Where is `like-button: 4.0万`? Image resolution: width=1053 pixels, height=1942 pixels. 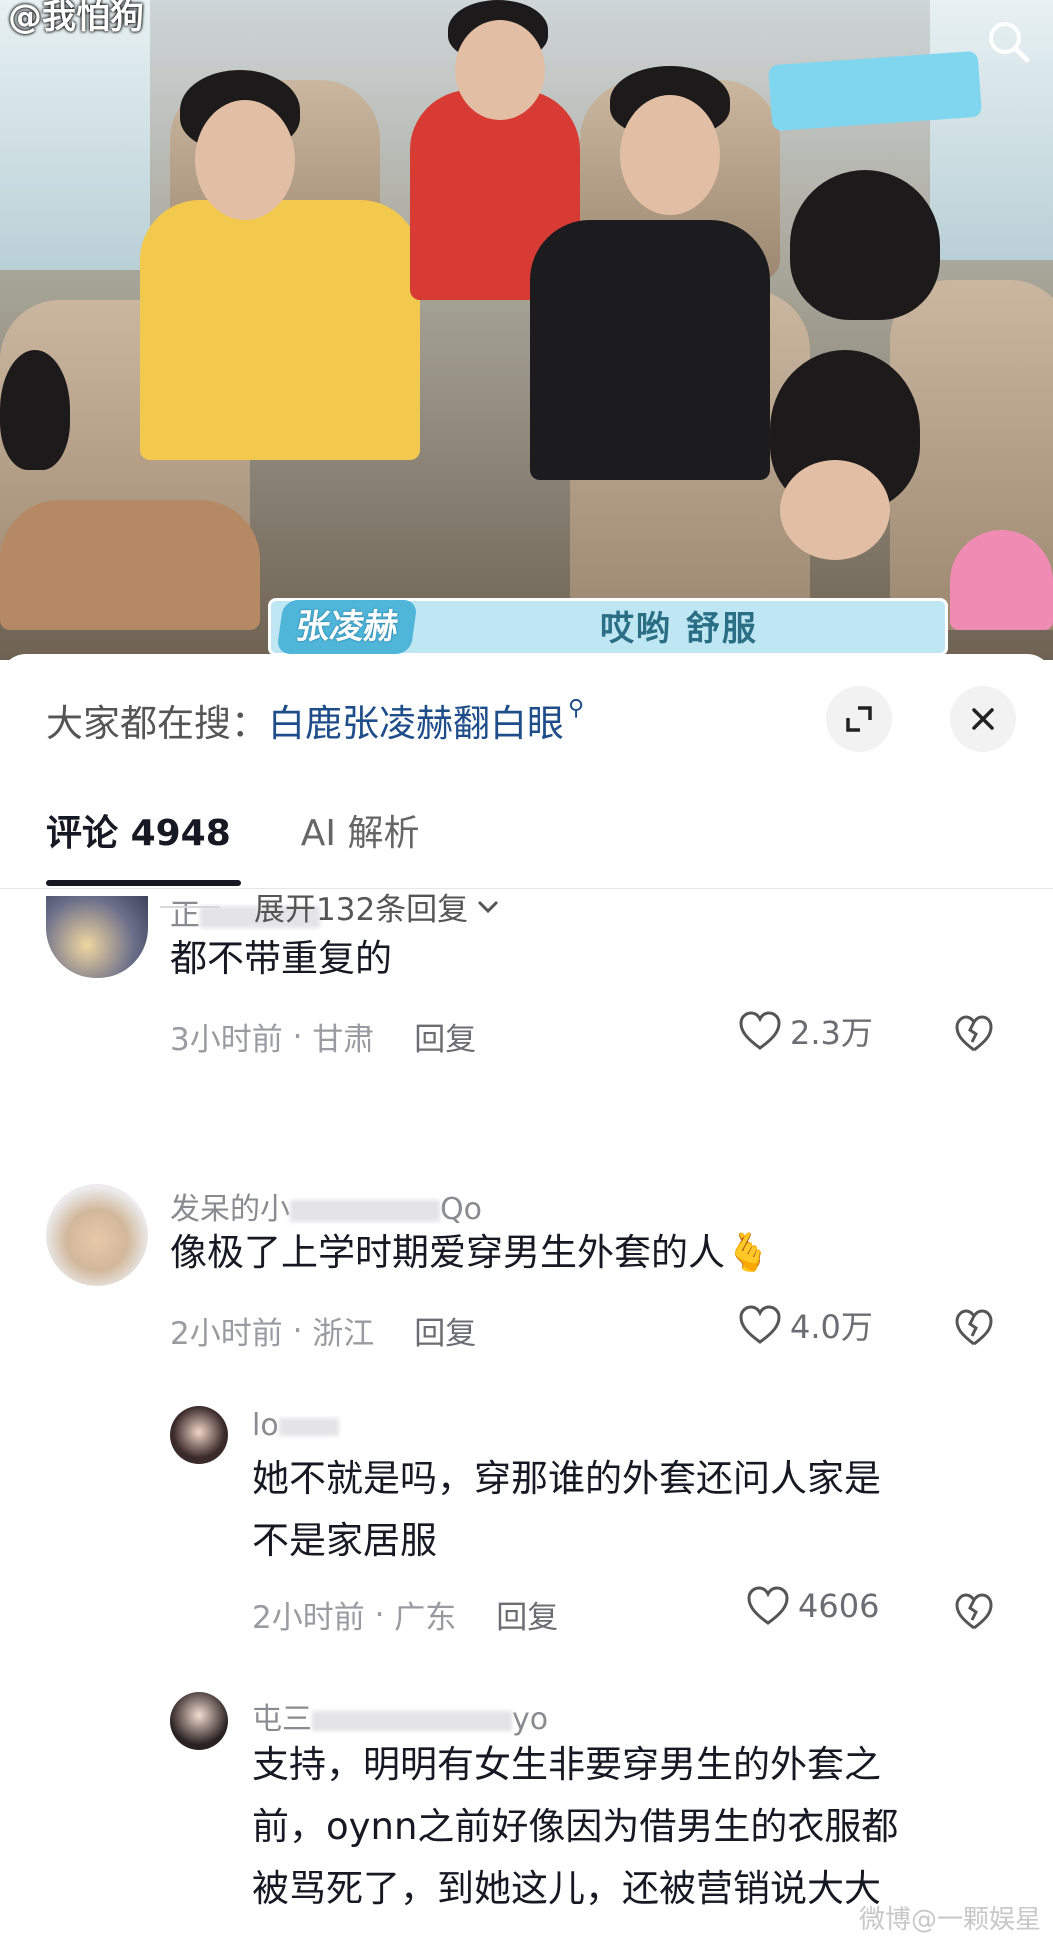 like-button: 4.0万 is located at coordinates (805, 1325).